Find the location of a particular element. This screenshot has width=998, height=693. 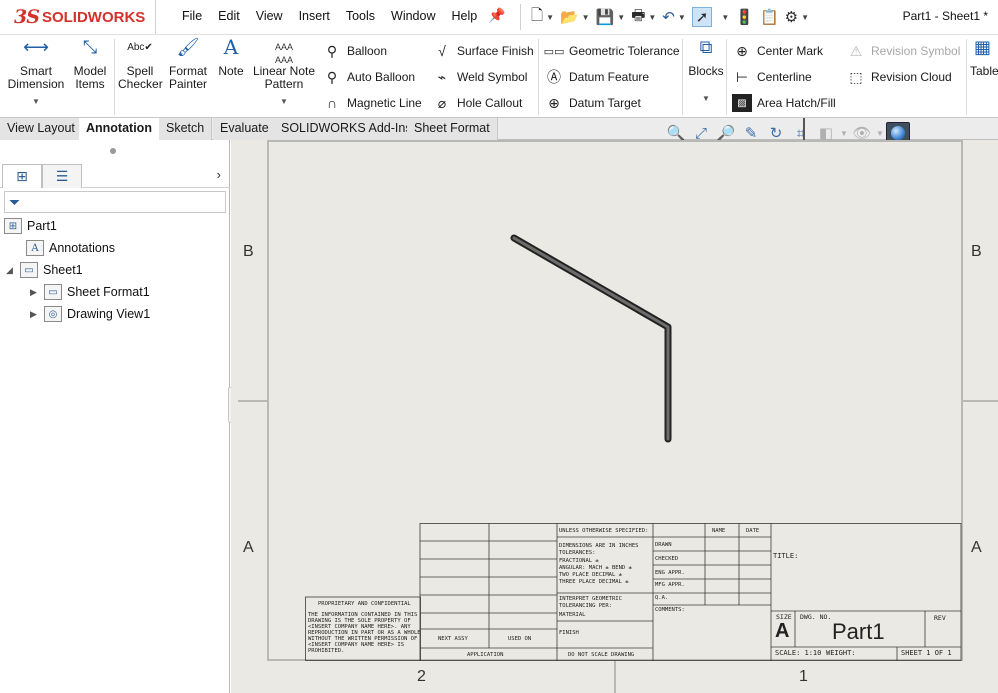

file-properties-button: 📋 is located at coordinates (769, 17).